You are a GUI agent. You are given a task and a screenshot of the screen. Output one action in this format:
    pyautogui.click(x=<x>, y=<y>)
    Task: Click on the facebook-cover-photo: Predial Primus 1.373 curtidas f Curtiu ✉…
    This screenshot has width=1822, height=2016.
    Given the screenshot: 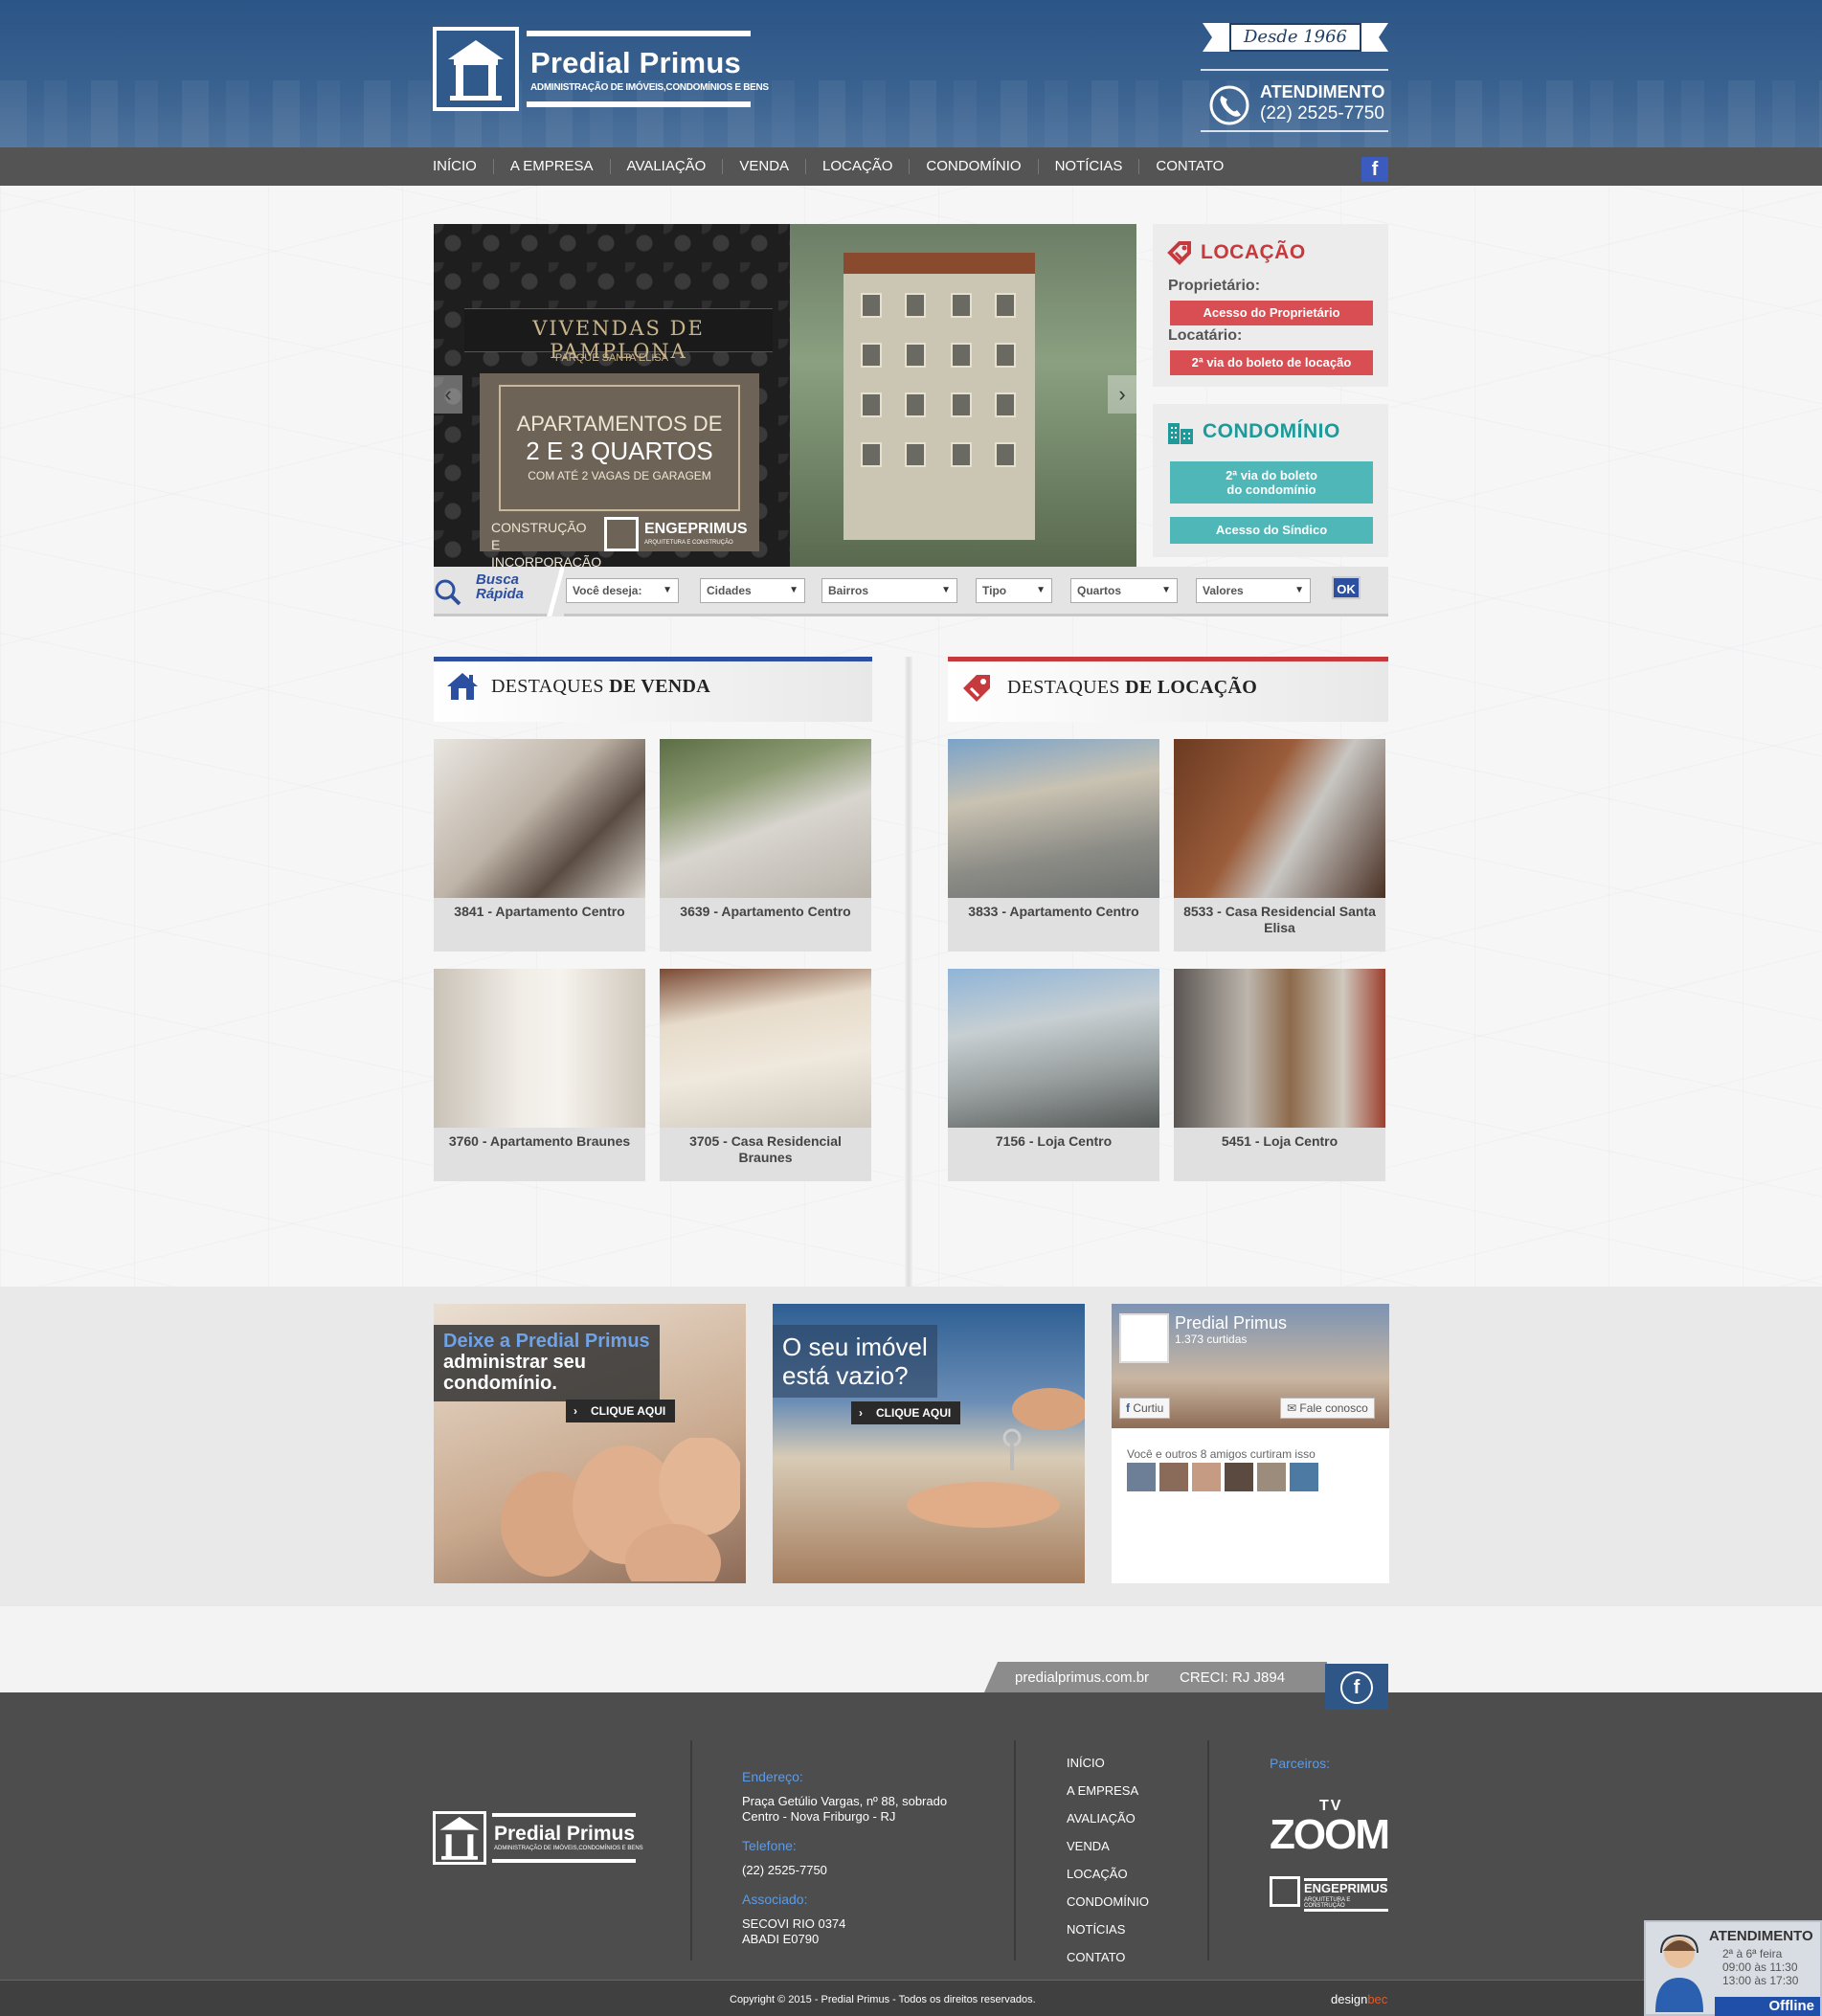 What is the action you would take?
    pyautogui.click(x=1250, y=1366)
    